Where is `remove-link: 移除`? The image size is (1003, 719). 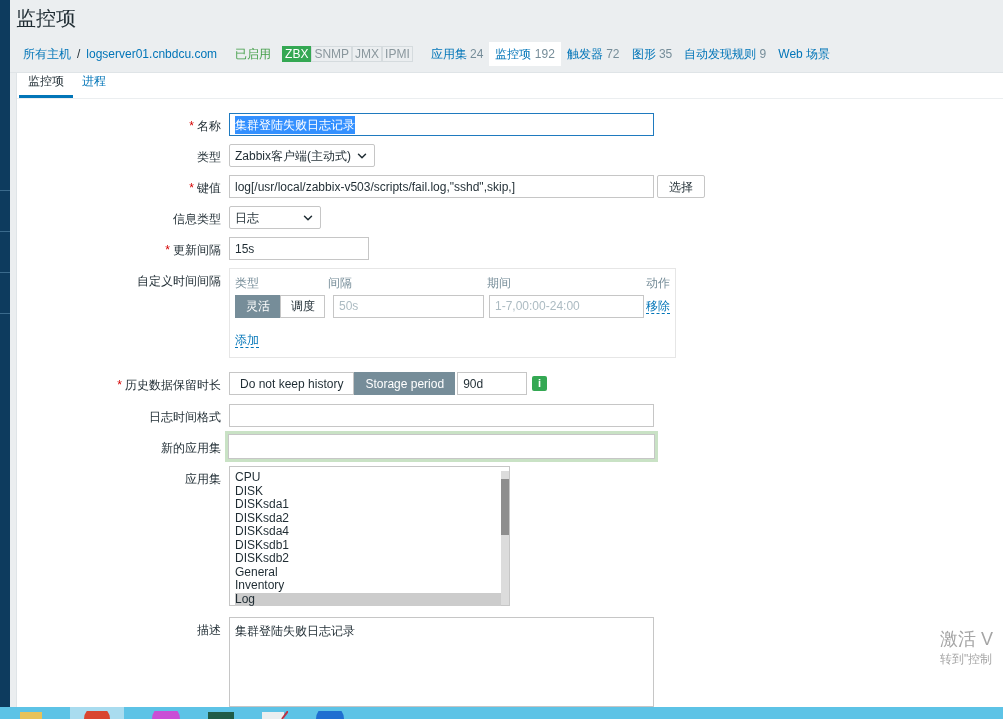 remove-link: 移除 is located at coordinates (658, 306).